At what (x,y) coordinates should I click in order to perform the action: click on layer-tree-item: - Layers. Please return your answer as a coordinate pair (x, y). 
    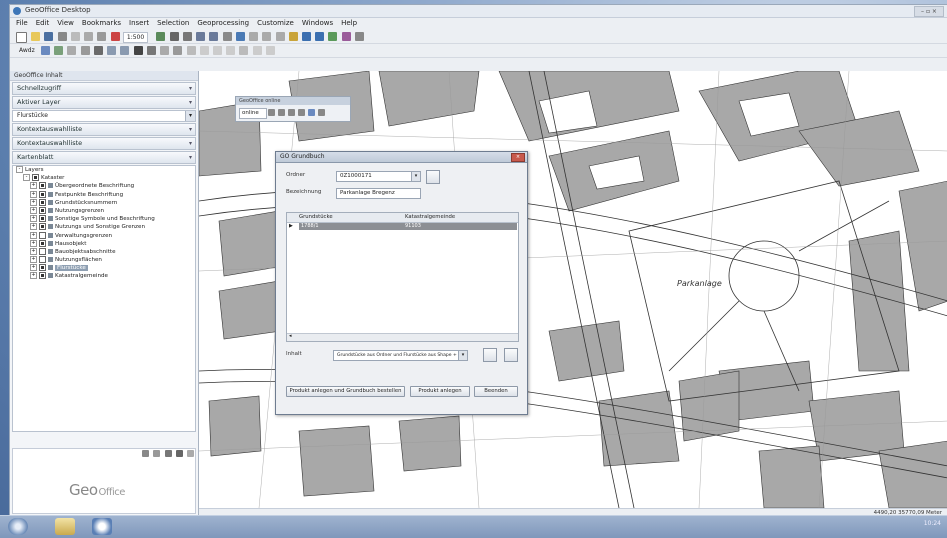
    Looking at the image, I should click on (104, 170).